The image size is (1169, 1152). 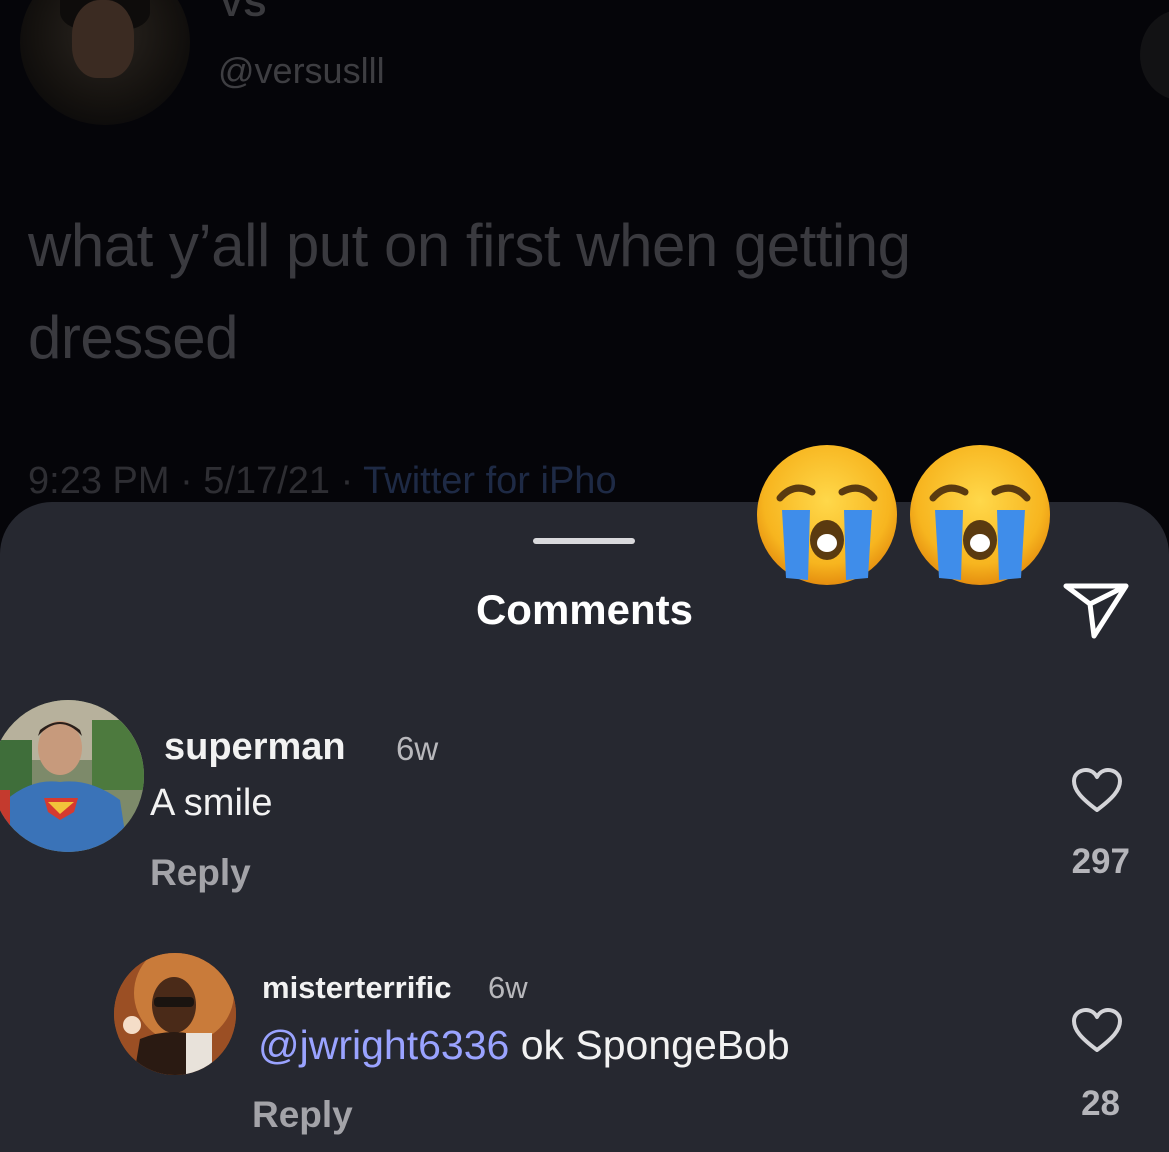 I want to click on like-count: 28, so click(x=1100, y=1103).